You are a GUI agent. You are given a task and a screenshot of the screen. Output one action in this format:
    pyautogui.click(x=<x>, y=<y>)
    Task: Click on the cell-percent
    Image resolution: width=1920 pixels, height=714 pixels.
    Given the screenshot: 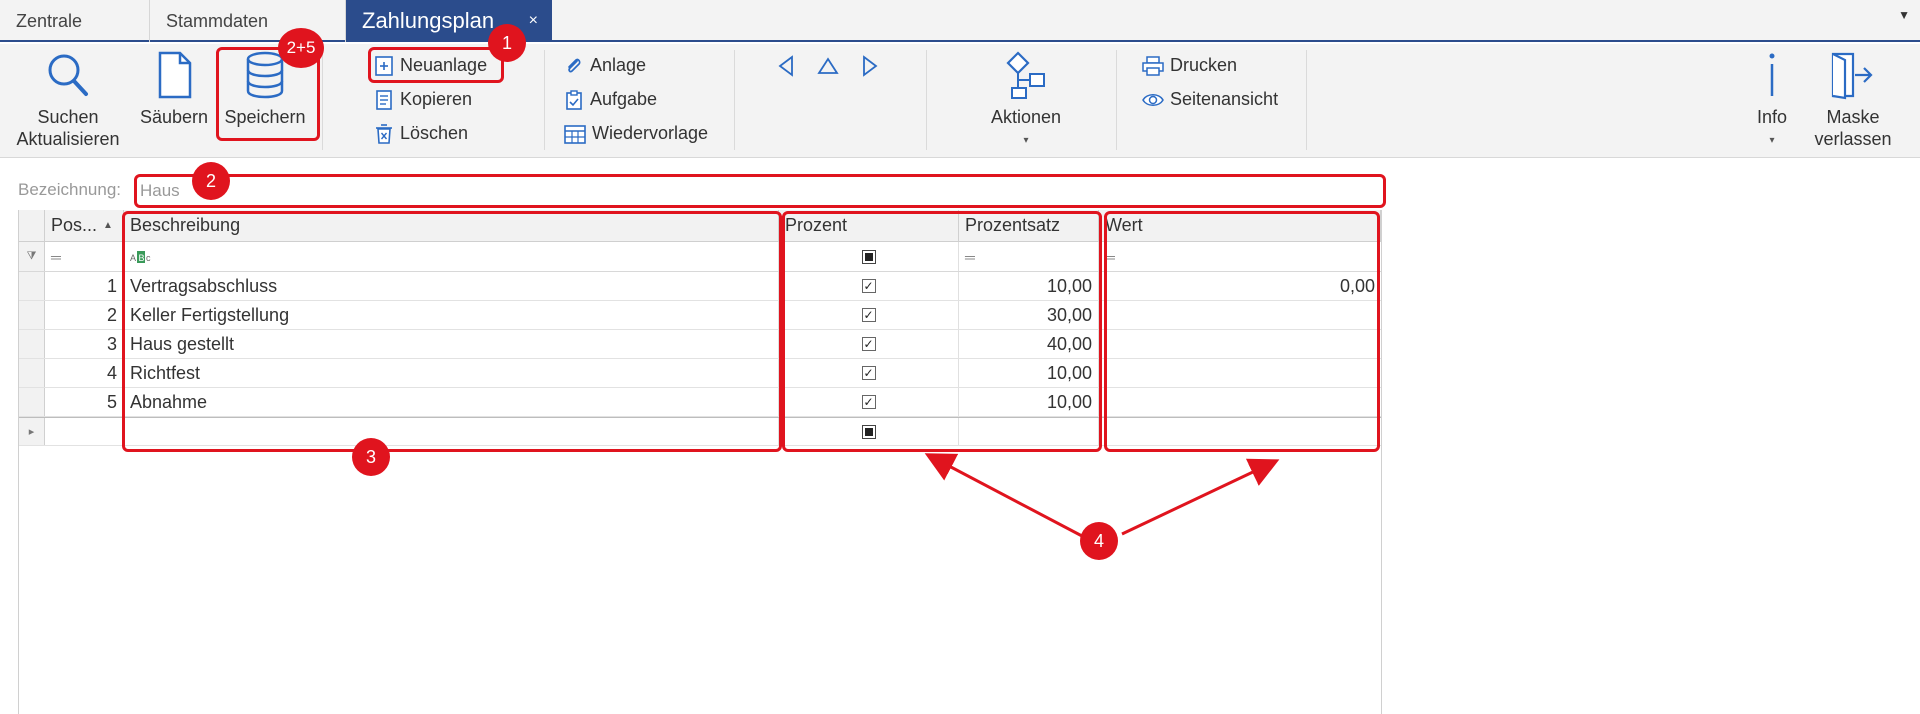 What is the action you would take?
    pyautogui.click(x=869, y=431)
    